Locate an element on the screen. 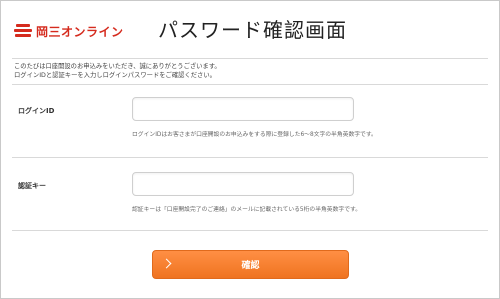  page-title: パスワード確認画面 is located at coordinates (252, 30).